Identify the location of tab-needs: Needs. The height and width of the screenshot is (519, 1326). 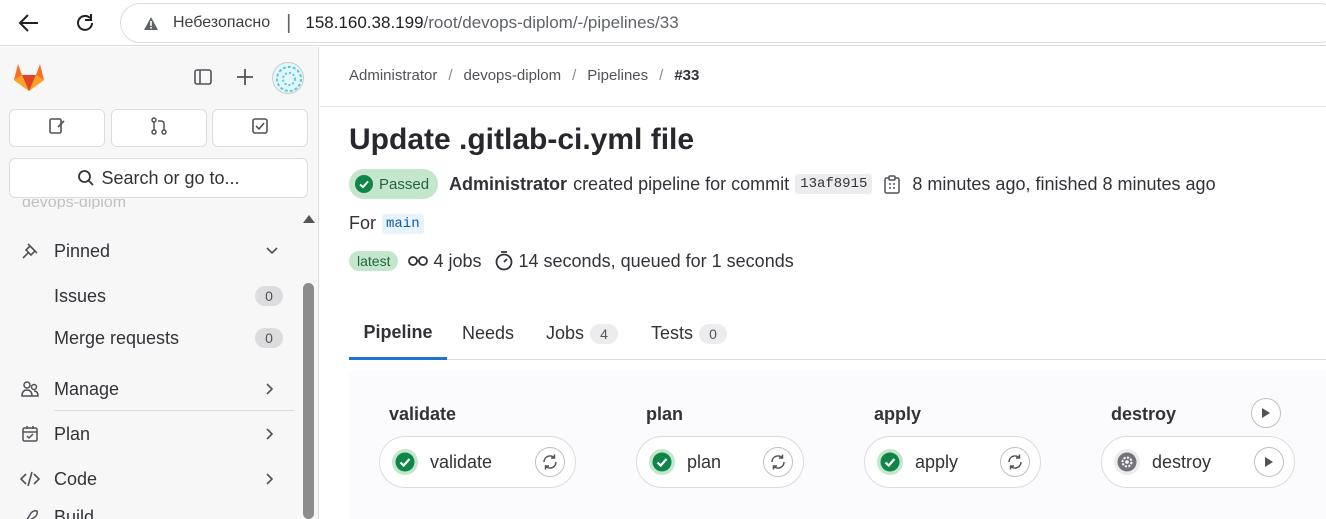
(488, 333).